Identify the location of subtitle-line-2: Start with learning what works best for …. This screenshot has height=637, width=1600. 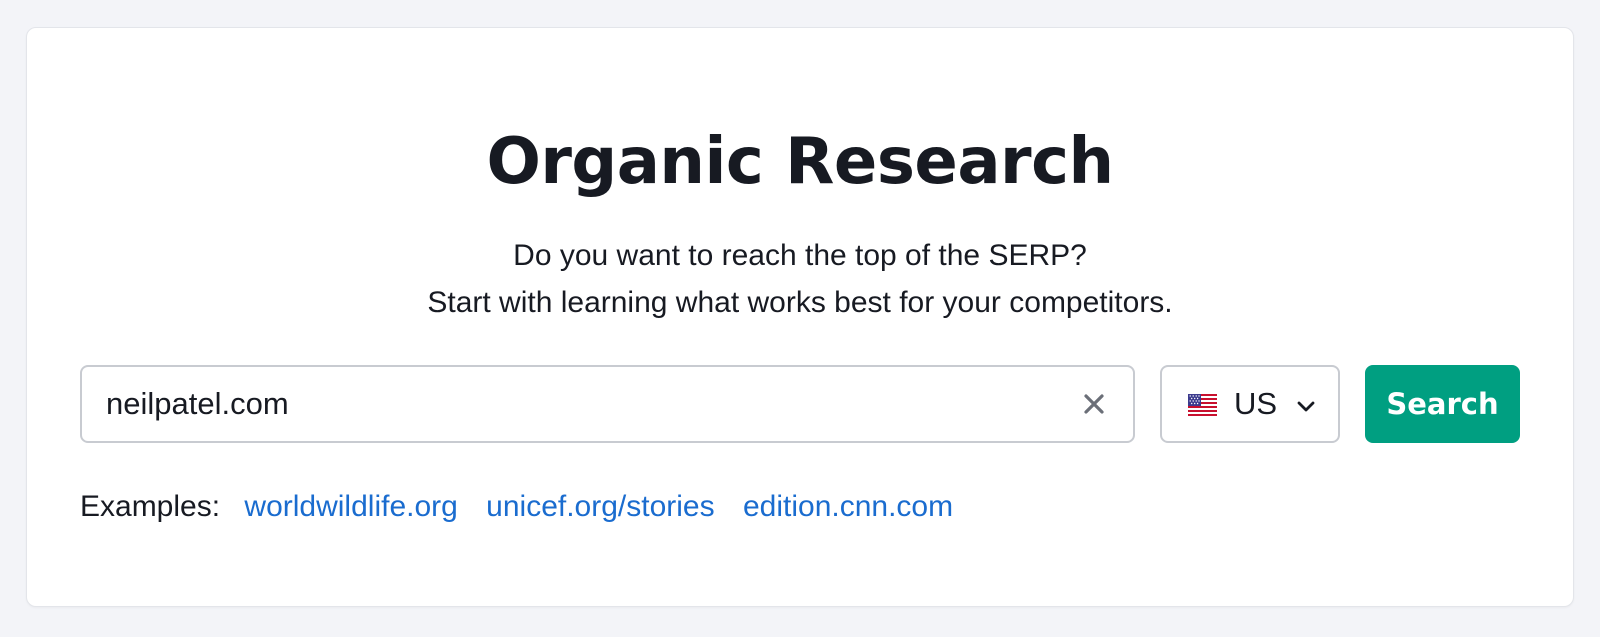
(800, 302).